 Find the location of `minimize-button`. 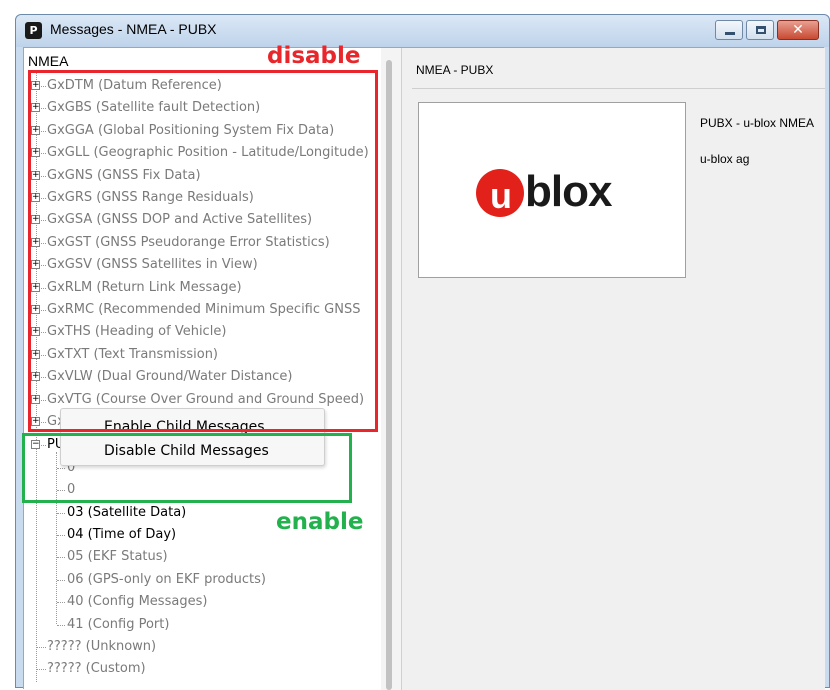

minimize-button is located at coordinates (729, 30).